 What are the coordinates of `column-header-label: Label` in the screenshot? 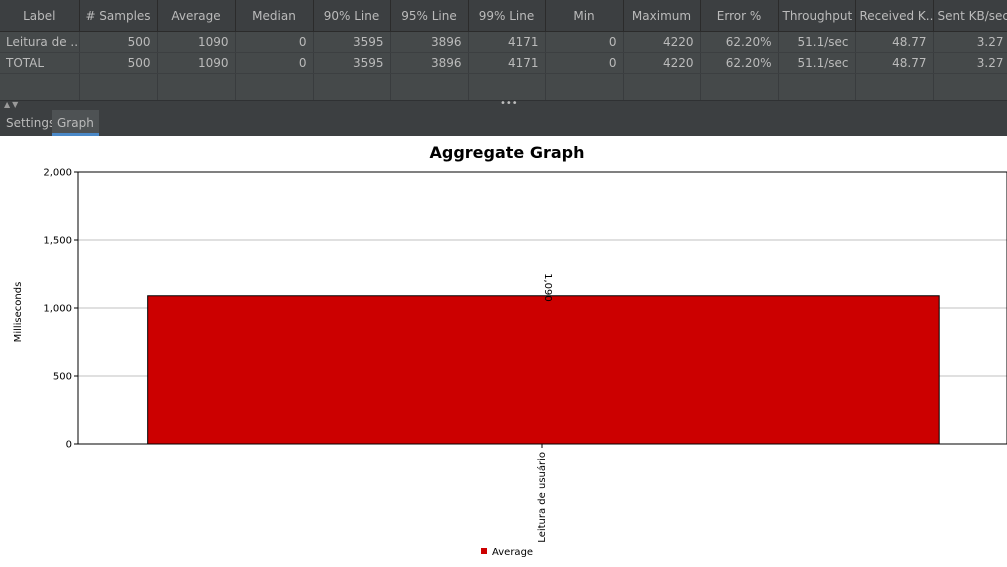 It's located at (40, 16).